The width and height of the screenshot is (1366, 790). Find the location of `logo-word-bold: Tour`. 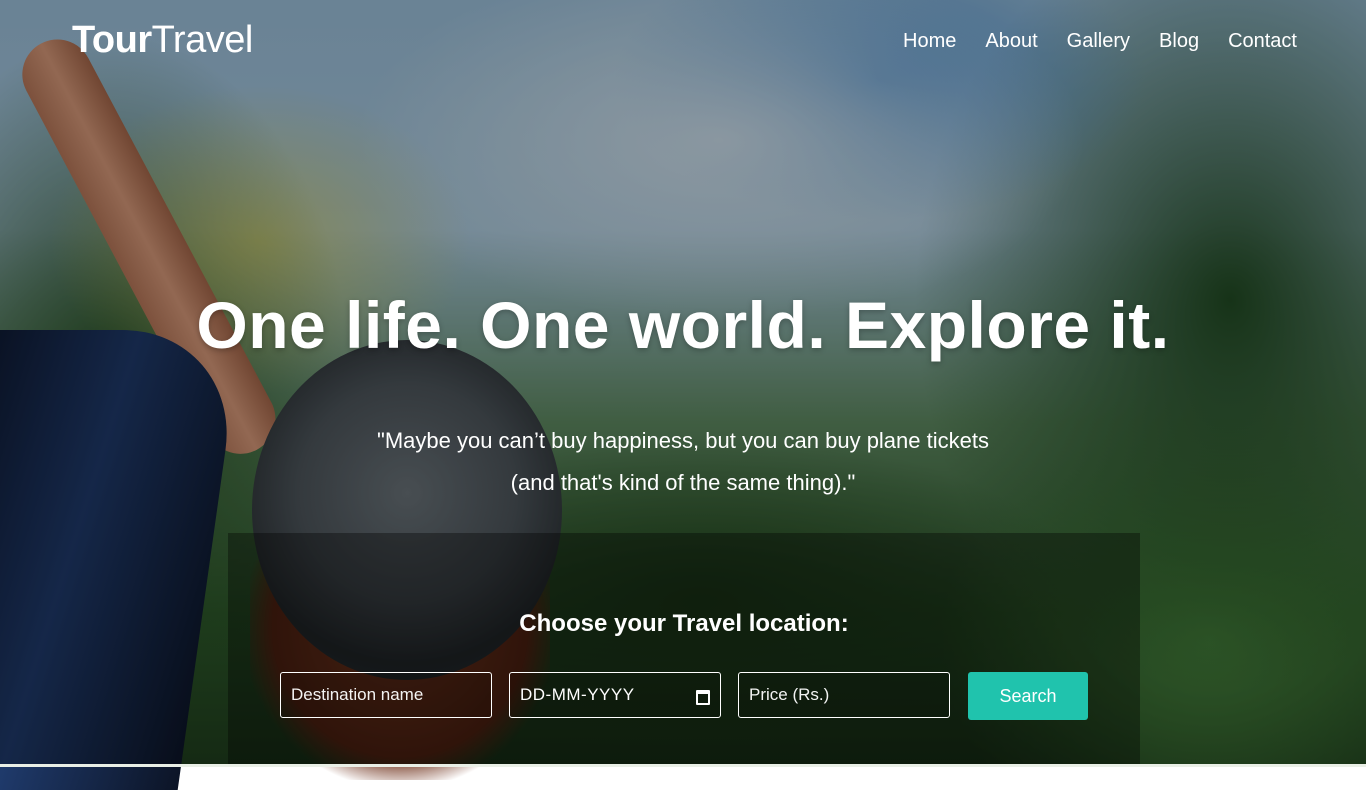

logo-word-bold: Tour is located at coordinates (112, 40).